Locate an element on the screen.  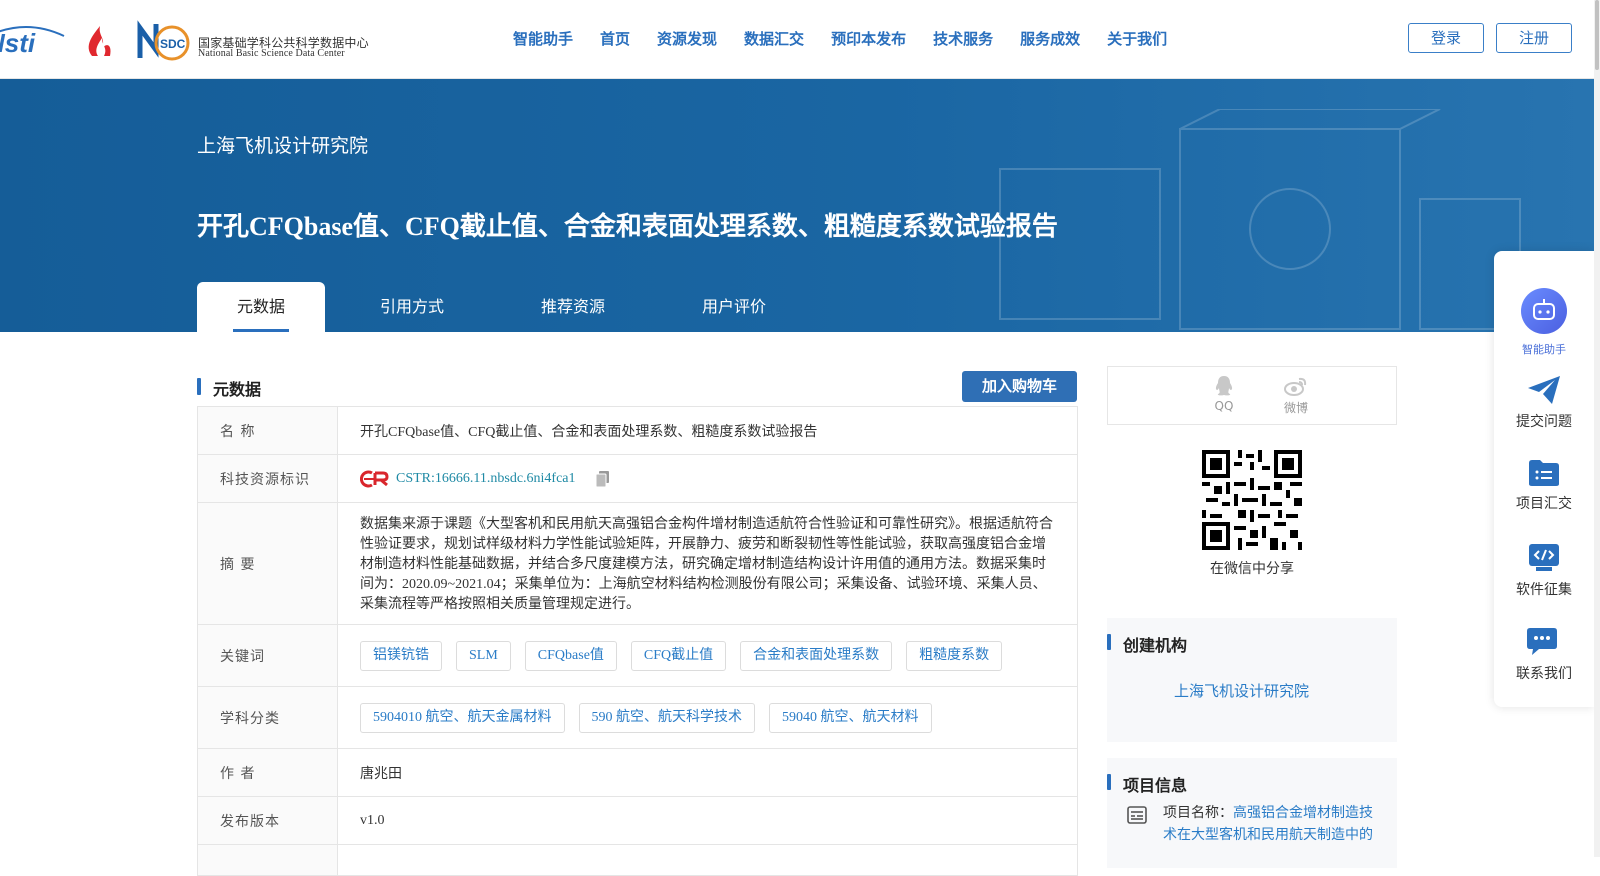
code-icon is located at coordinates (1544, 557).